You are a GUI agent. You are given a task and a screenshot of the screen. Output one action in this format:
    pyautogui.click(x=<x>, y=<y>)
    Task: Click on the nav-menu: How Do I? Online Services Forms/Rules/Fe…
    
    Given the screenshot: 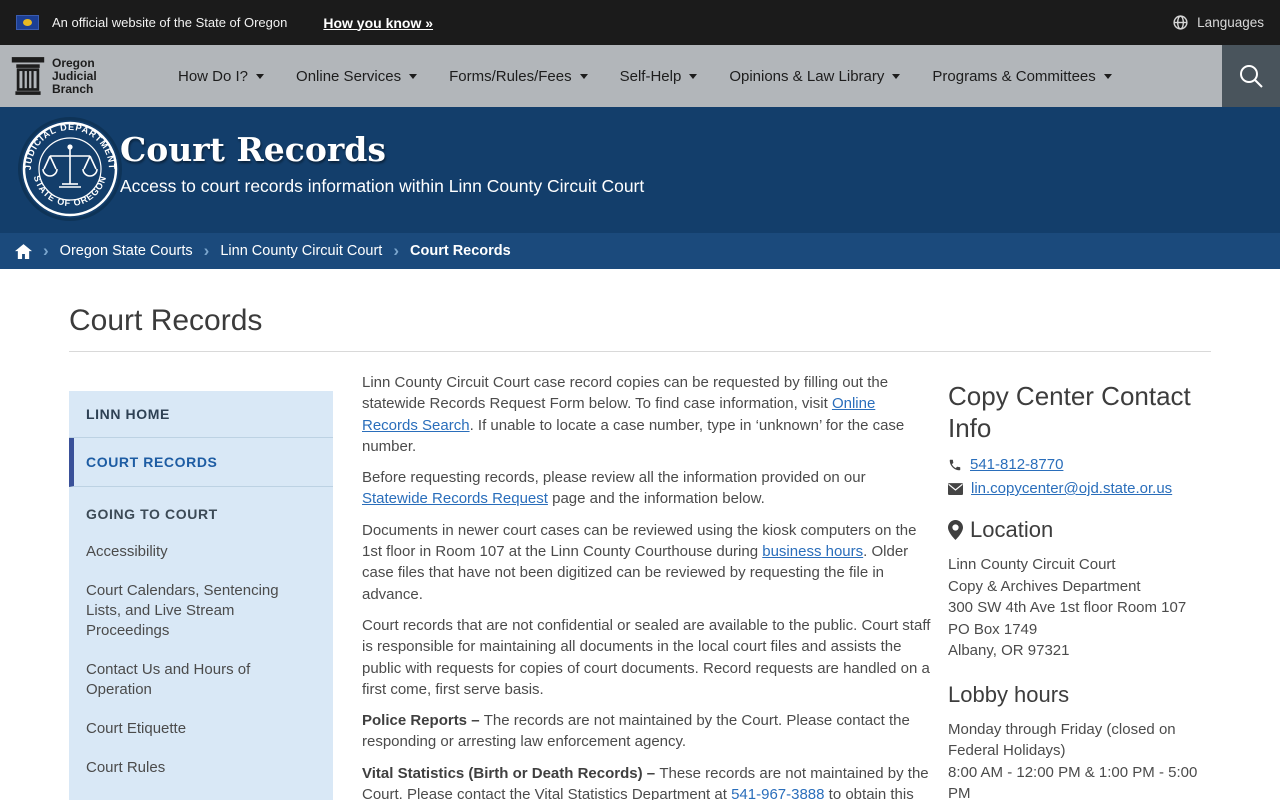 What is the action you would take?
    pyautogui.click(x=645, y=76)
    